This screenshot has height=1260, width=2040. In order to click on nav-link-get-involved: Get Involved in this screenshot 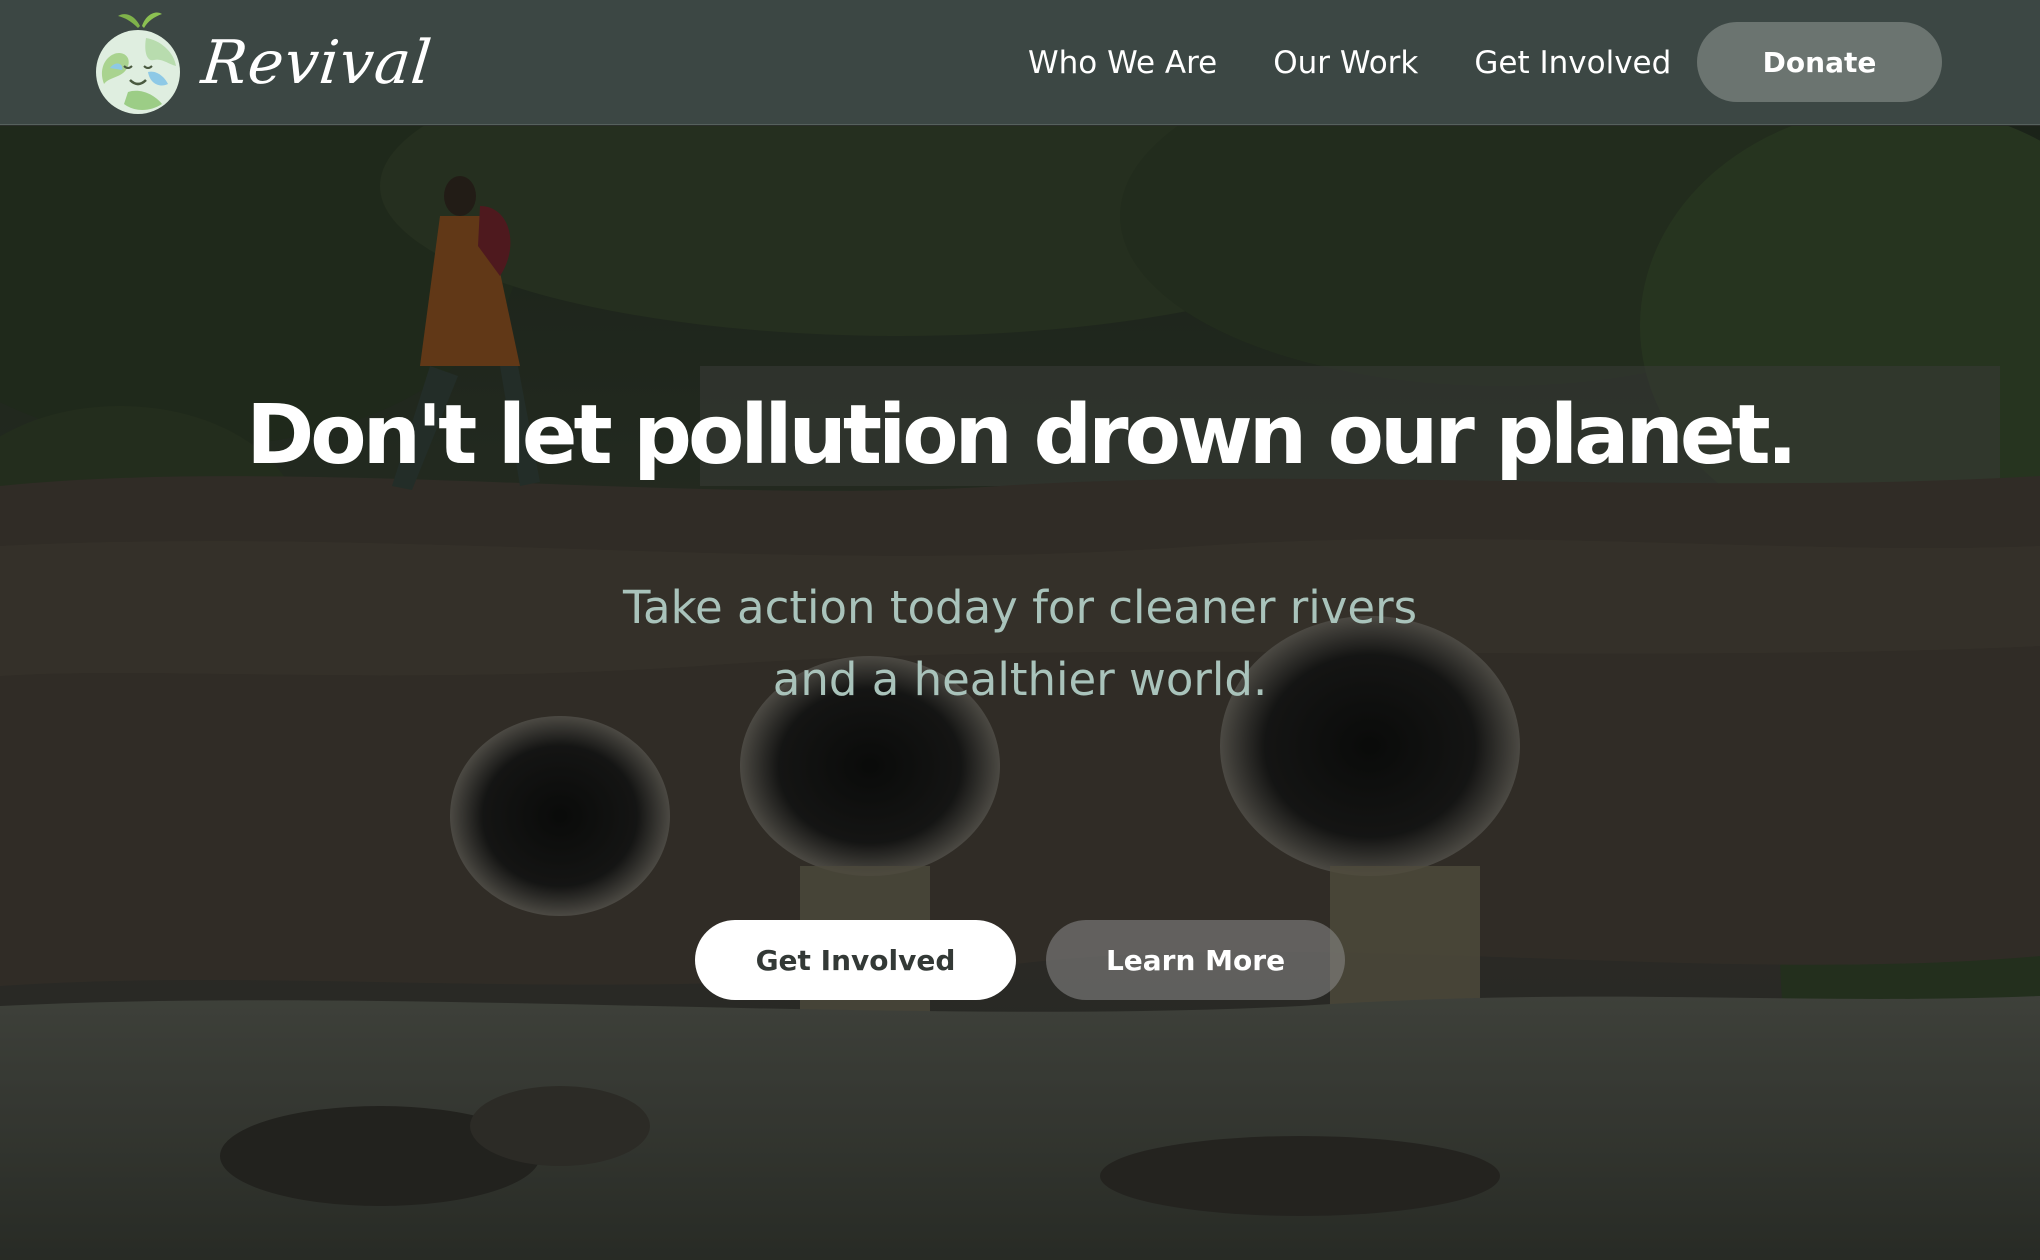, I will do `click(1572, 63)`.